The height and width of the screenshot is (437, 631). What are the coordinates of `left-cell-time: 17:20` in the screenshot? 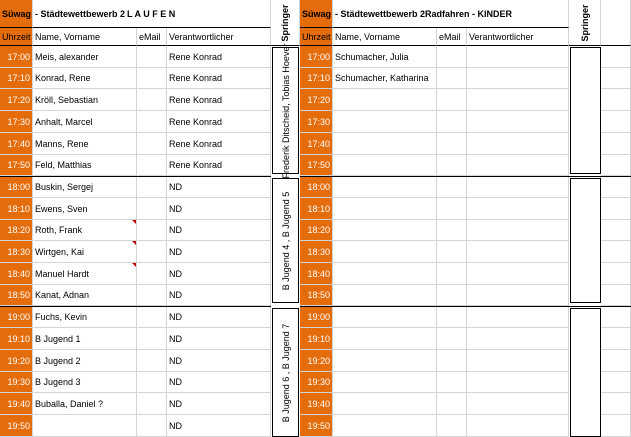 It's located at (16, 100).